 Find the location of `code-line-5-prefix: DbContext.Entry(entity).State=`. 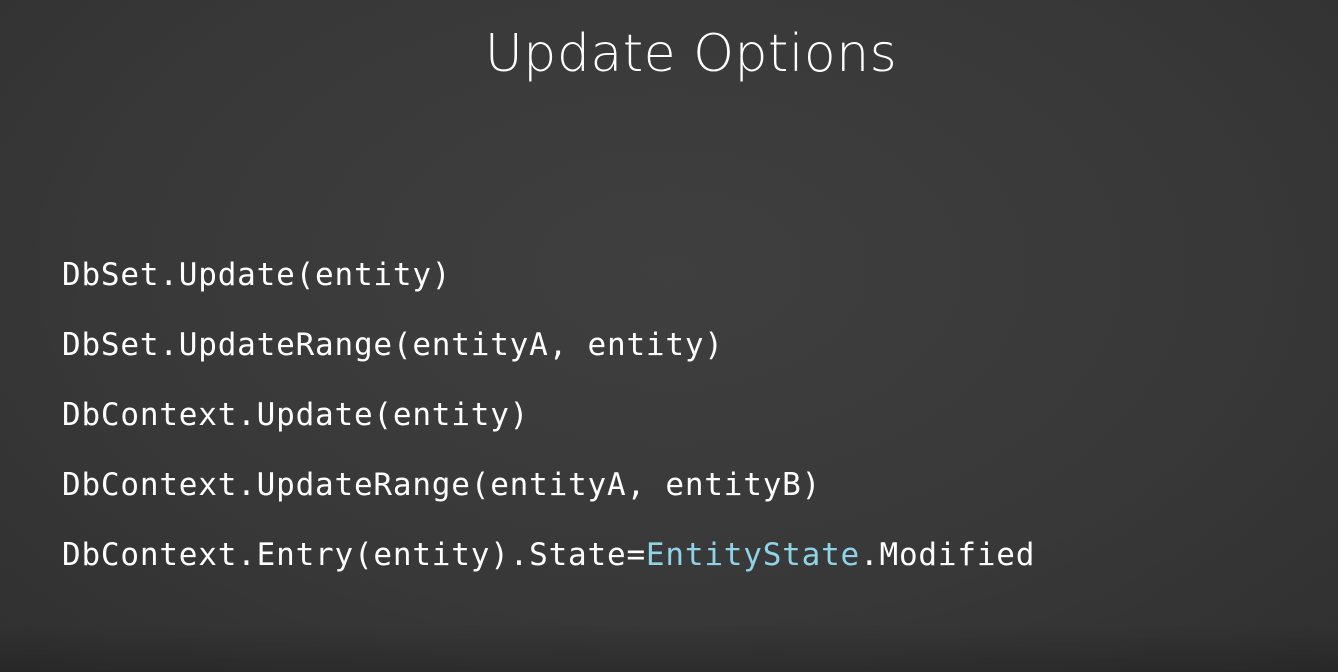

code-line-5-prefix: DbContext.Entry(entity).State= is located at coordinates (354, 555).